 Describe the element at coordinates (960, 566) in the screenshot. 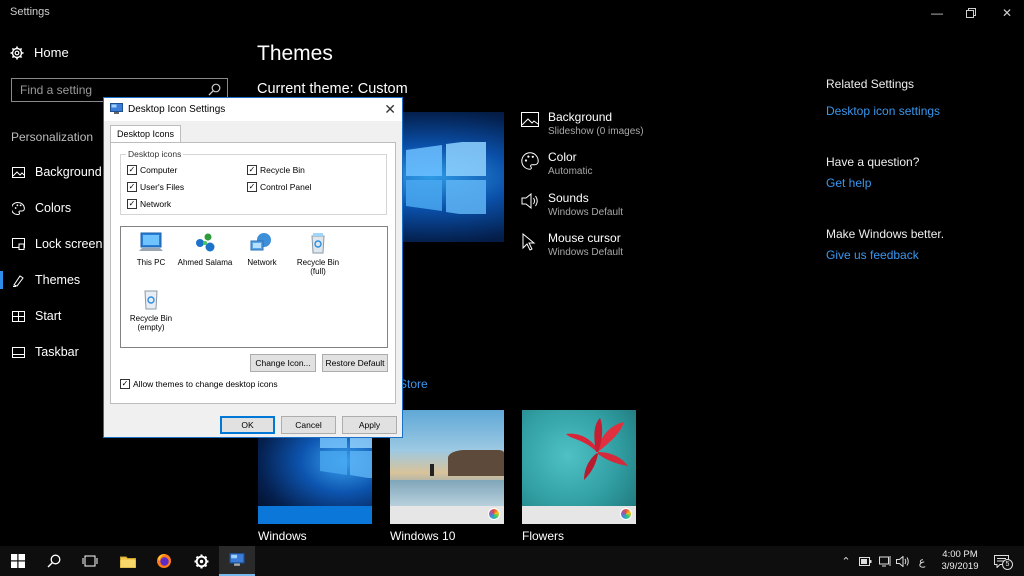

I see `clock-date: 3/9/2019` at that location.